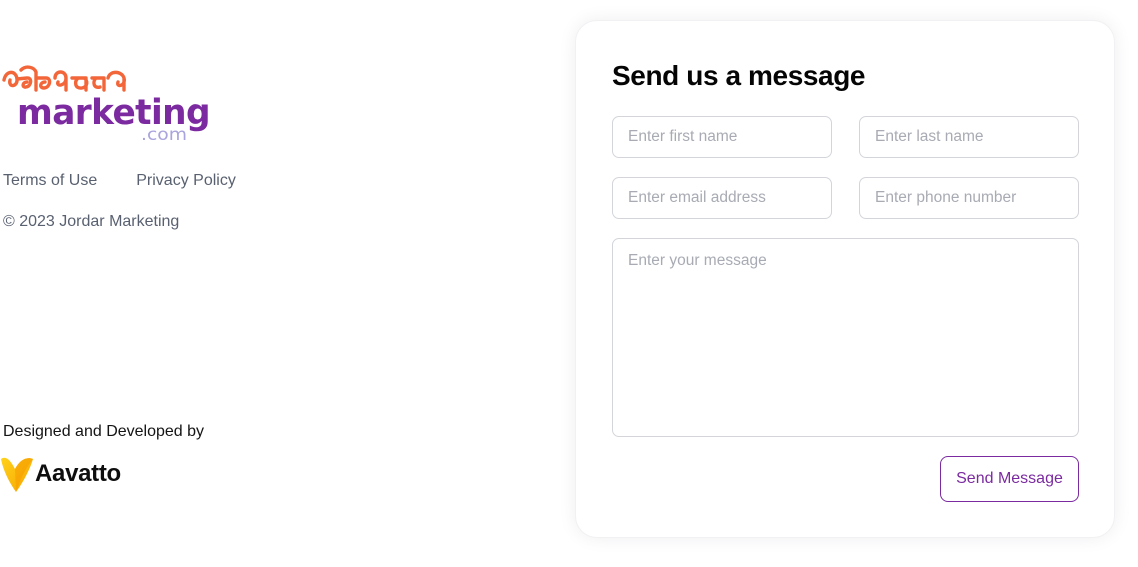 Image resolution: width=1138 pixels, height=567 pixels. I want to click on phone-input, so click(969, 198).